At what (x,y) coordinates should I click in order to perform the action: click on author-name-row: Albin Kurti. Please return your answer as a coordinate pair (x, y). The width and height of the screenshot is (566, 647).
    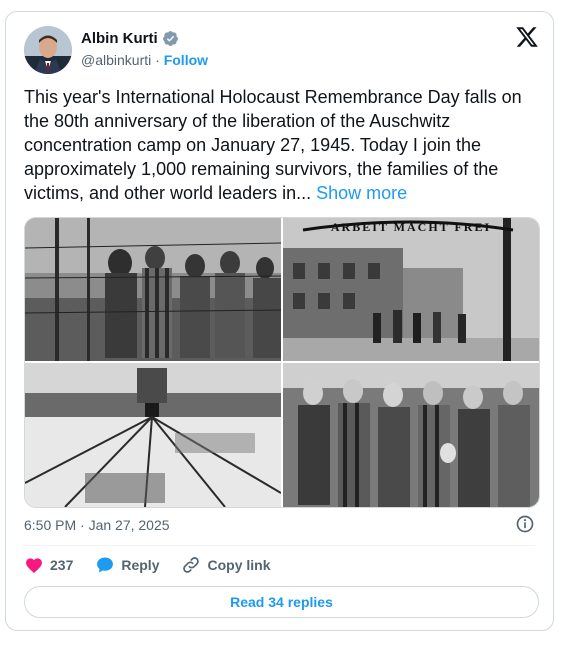
    Looking at the image, I should click on (130, 38).